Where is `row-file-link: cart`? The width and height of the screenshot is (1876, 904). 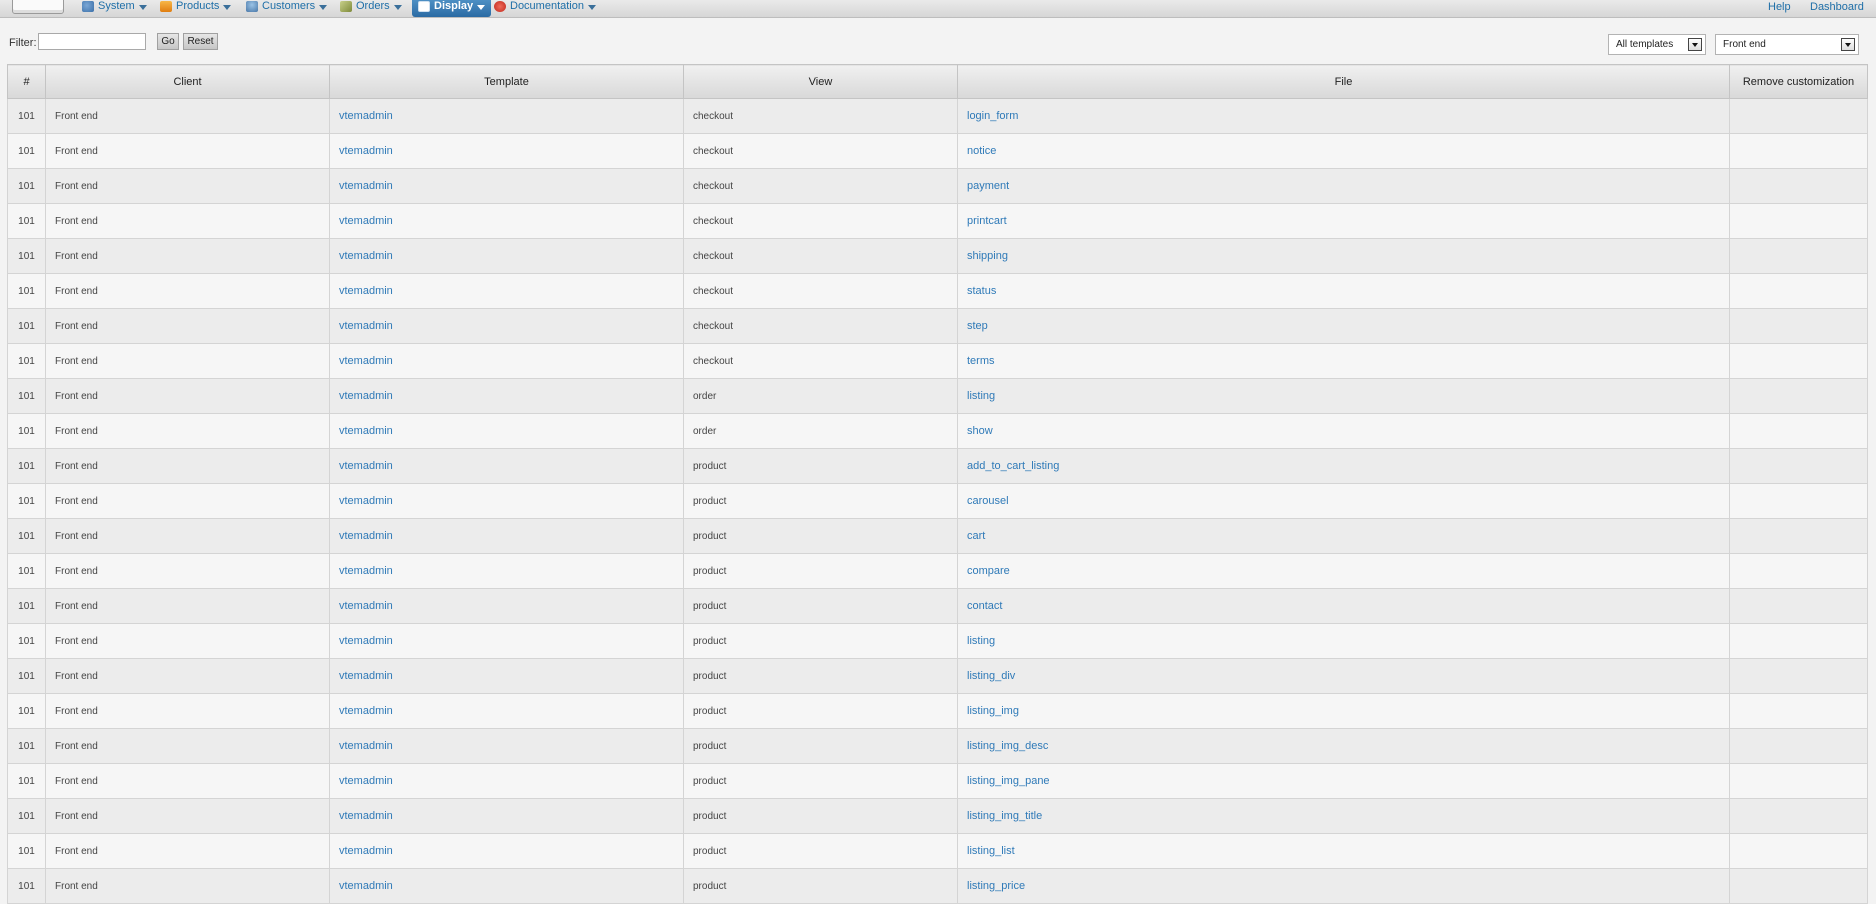 row-file-link: cart is located at coordinates (976, 536).